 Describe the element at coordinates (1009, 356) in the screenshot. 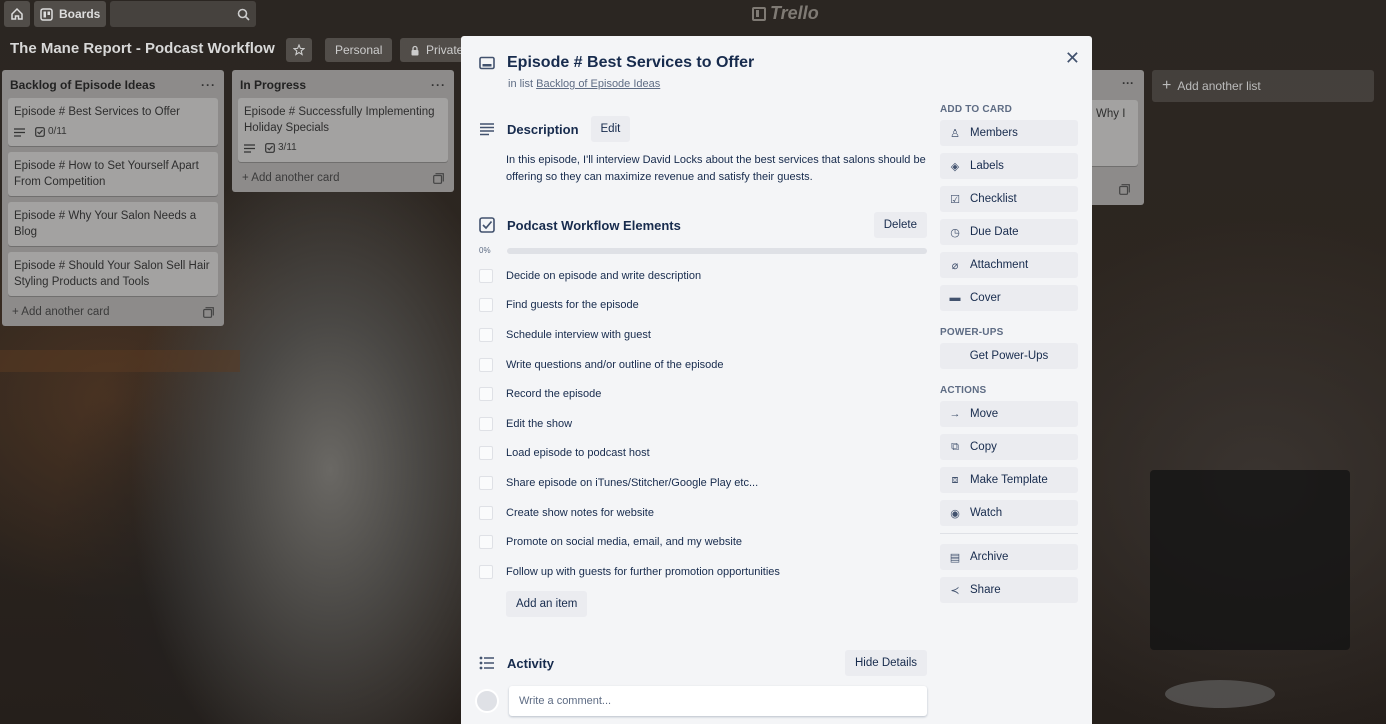

I see `get-power-ups-button: Get Power-Ups` at that location.